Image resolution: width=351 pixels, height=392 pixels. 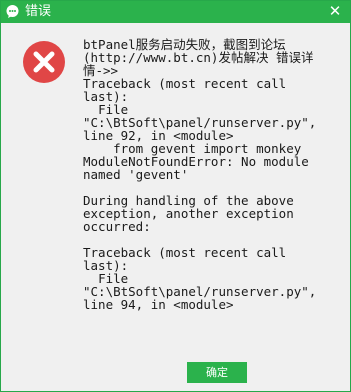 I want to click on close-button: ✕, so click(x=335, y=11).